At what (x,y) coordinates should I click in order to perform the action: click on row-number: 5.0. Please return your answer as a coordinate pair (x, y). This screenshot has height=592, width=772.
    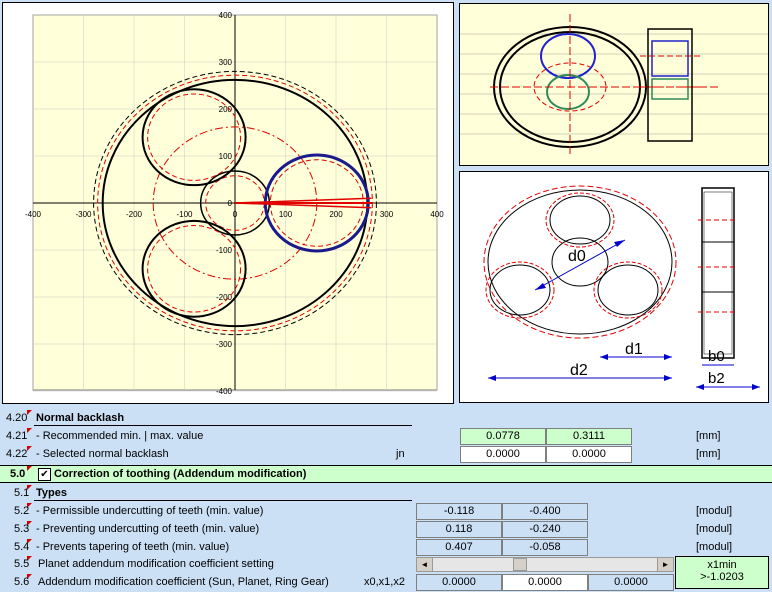
    Looking at the image, I should click on (18, 474).